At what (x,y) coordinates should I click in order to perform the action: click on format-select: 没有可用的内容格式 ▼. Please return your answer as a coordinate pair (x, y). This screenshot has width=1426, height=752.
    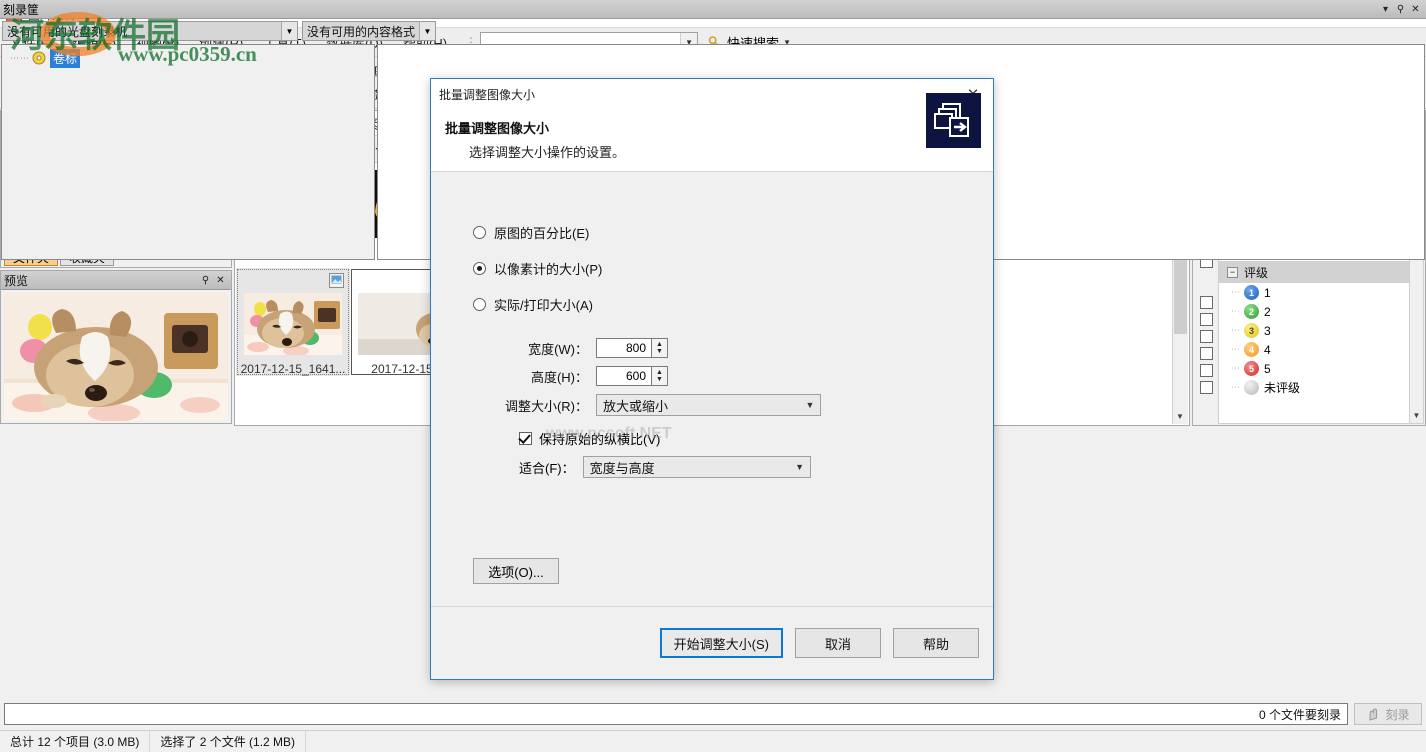
    Looking at the image, I should click on (369, 31).